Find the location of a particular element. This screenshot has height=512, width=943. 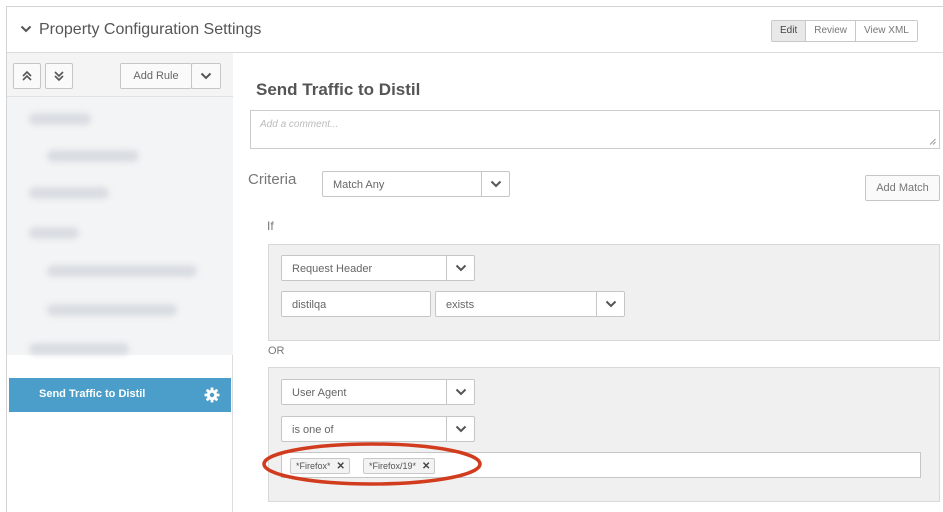

view-mode-switcher: Edit Review View XML is located at coordinates (844, 31).